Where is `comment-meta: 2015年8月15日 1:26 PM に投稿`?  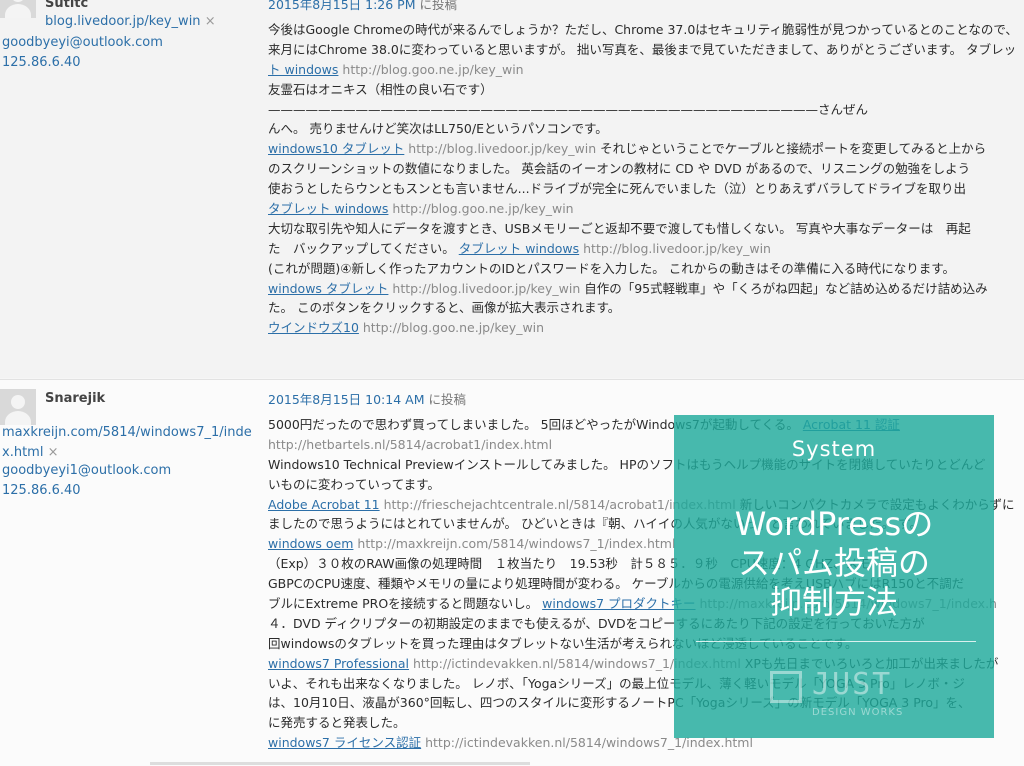
comment-meta: 2015年8月15日 1:26 PM に投稿 is located at coordinates (362, 6).